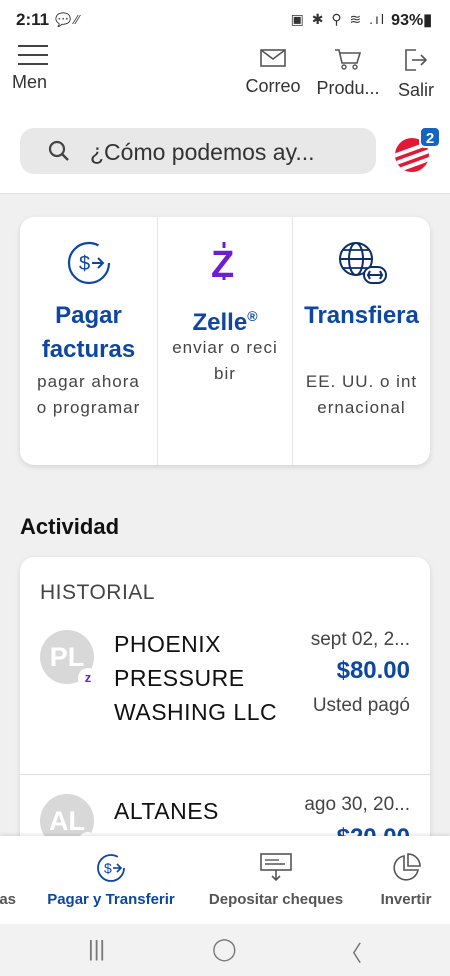 The image size is (450, 976). I want to click on mail-label: Correo, so click(273, 86).